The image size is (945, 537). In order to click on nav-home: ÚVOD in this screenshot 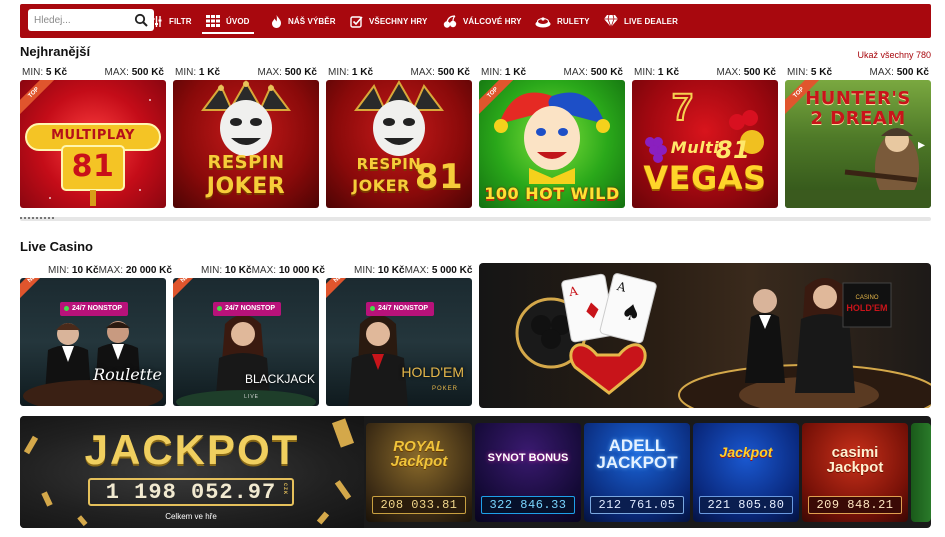, I will do `click(227, 21)`.